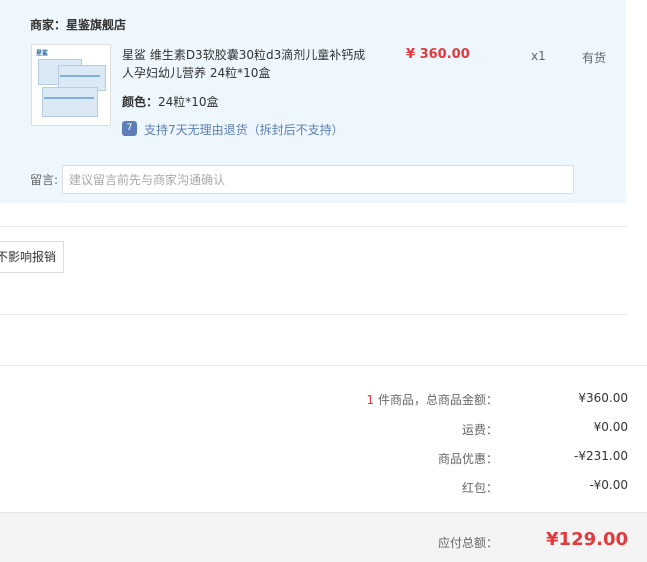  Describe the element at coordinates (140, 102) in the screenshot. I see `color-label: 颜色：` at that location.